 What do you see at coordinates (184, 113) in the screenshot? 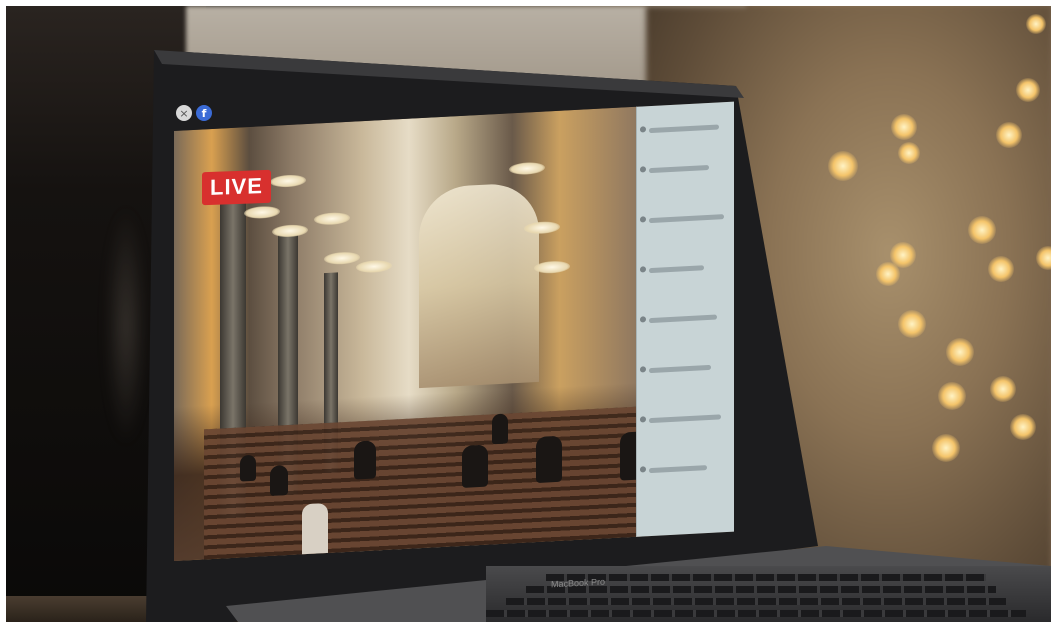
I see `close-icon: ×` at bounding box center [184, 113].